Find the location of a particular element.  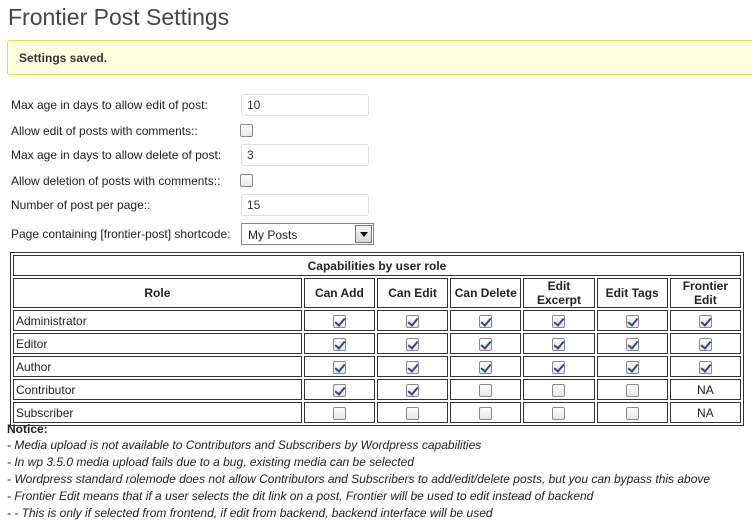

posts-per-page-input is located at coordinates (305, 205).